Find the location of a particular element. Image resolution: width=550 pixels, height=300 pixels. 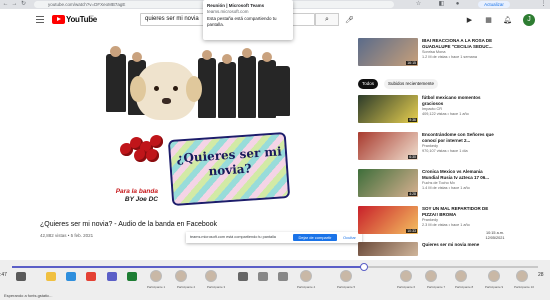

video-duration: 9:36 is located at coordinates (412, 119).